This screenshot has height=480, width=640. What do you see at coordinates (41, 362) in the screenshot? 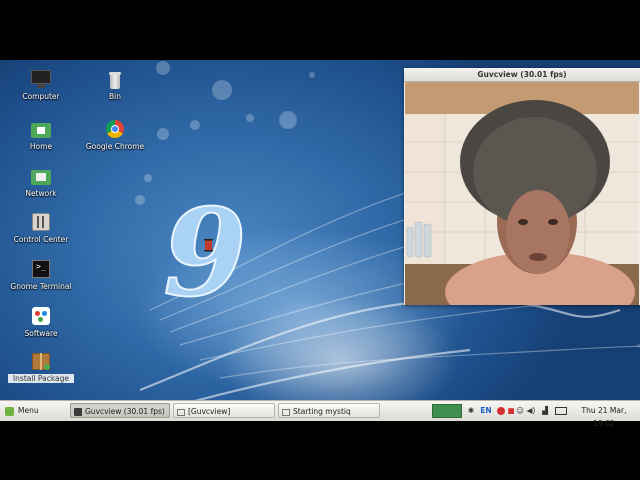
I see `package-icon` at bounding box center [41, 362].